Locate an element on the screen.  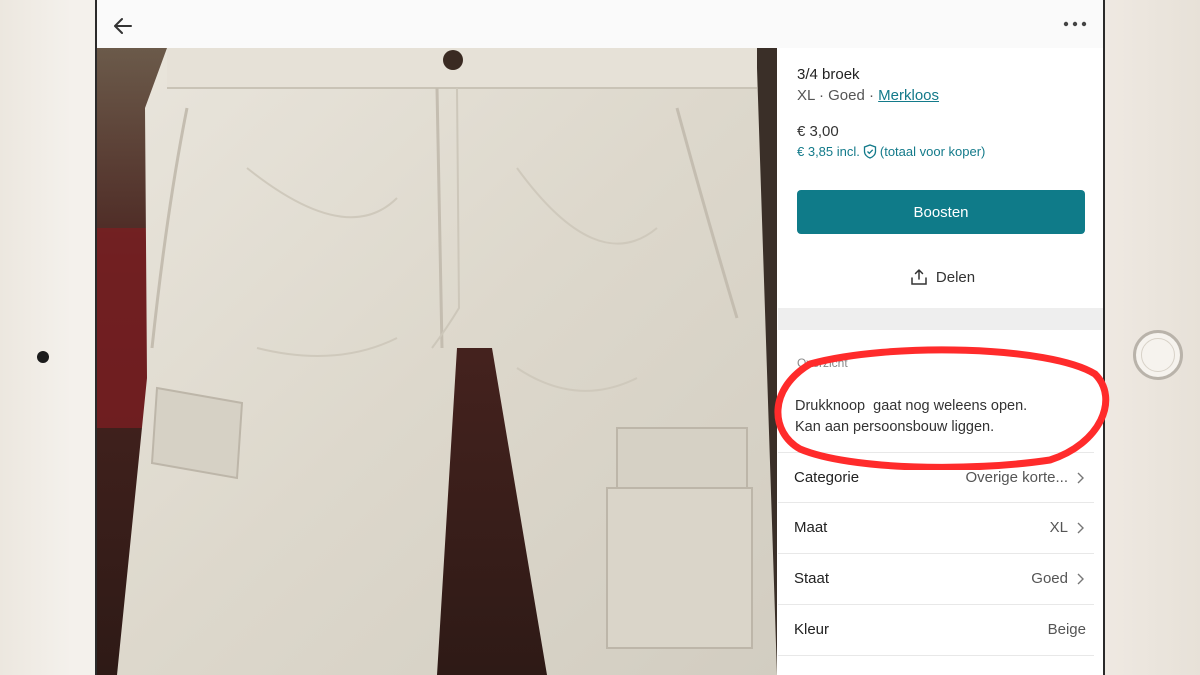
size-condition-text: XL · Goed · is located at coordinates (838, 95).